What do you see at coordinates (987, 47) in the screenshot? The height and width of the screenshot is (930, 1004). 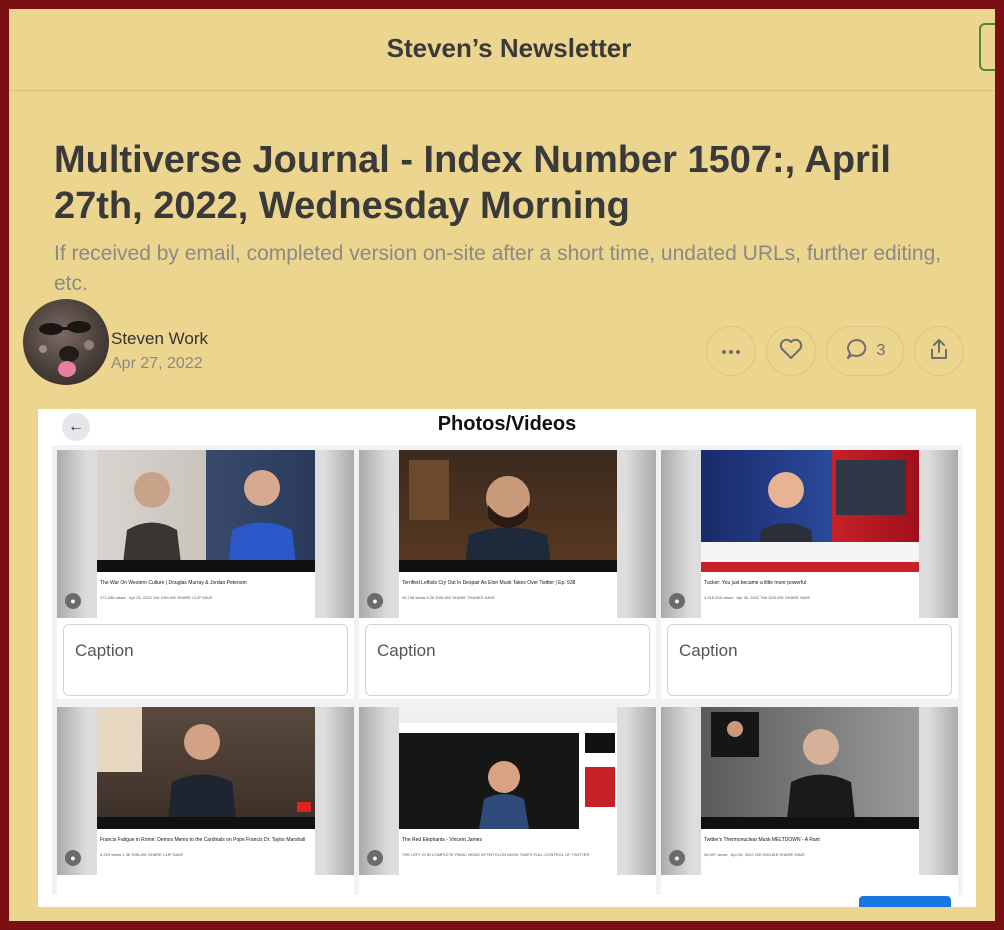 I see `subscribe-button` at bounding box center [987, 47].